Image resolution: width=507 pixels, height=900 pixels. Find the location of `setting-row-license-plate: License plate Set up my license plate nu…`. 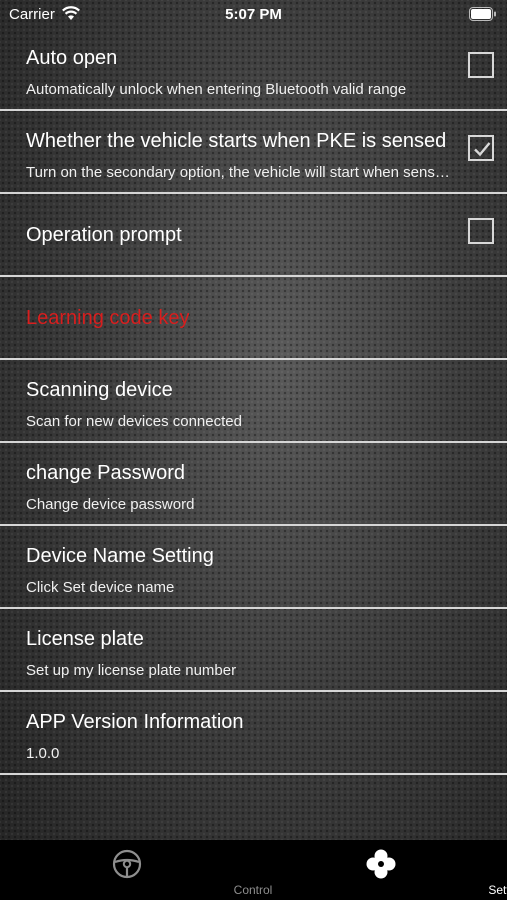

setting-row-license-plate: License plate Set up my license plate nu… is located at coordinates (253, 650).